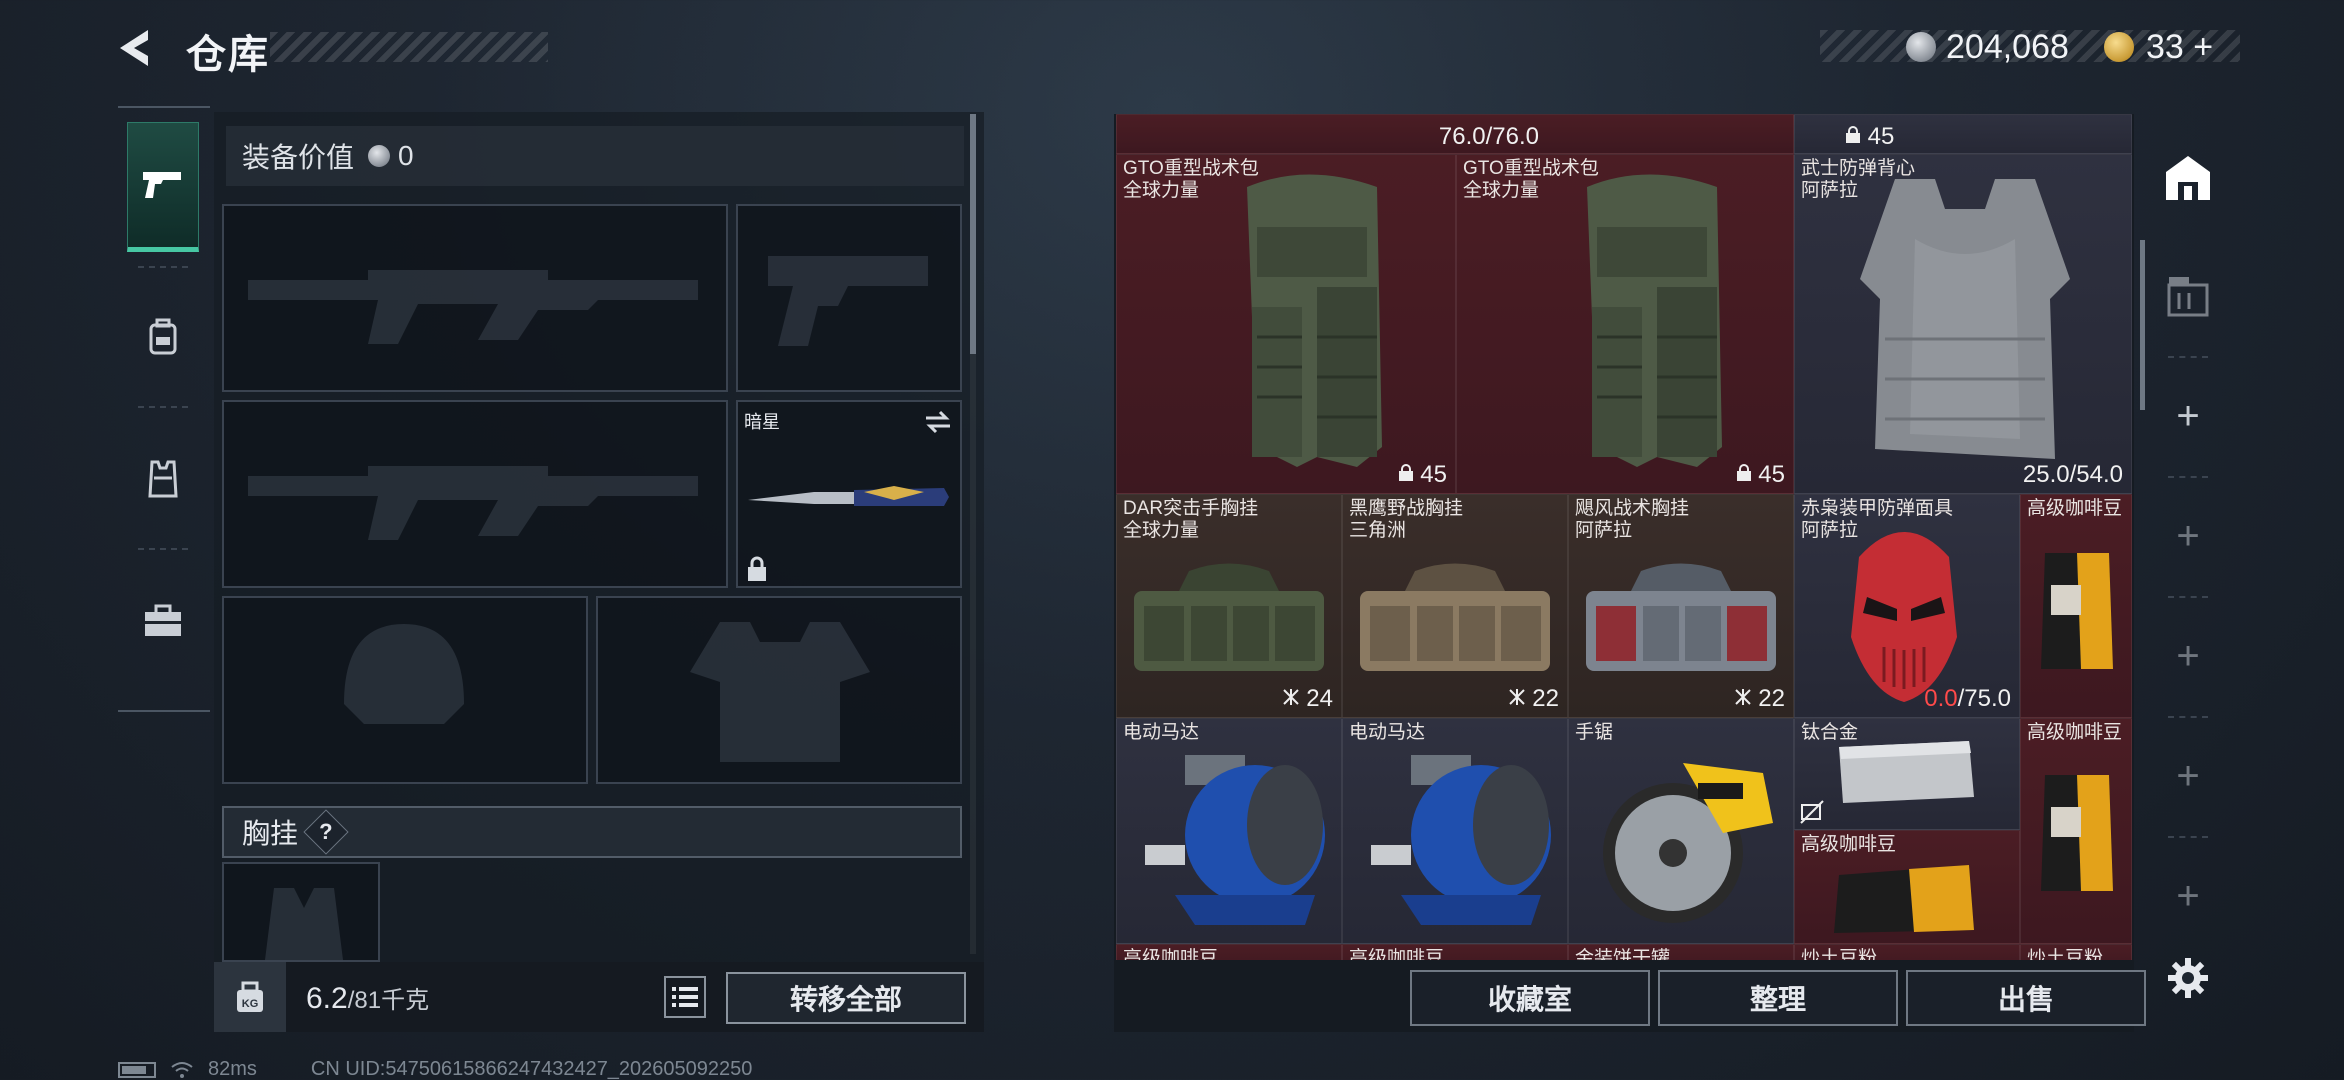 The width and height of the screenshot is (2344, 1080). Describe the element at coordinates (2188, 178) in the screenshot. I see `warehouse-tab` at that location.